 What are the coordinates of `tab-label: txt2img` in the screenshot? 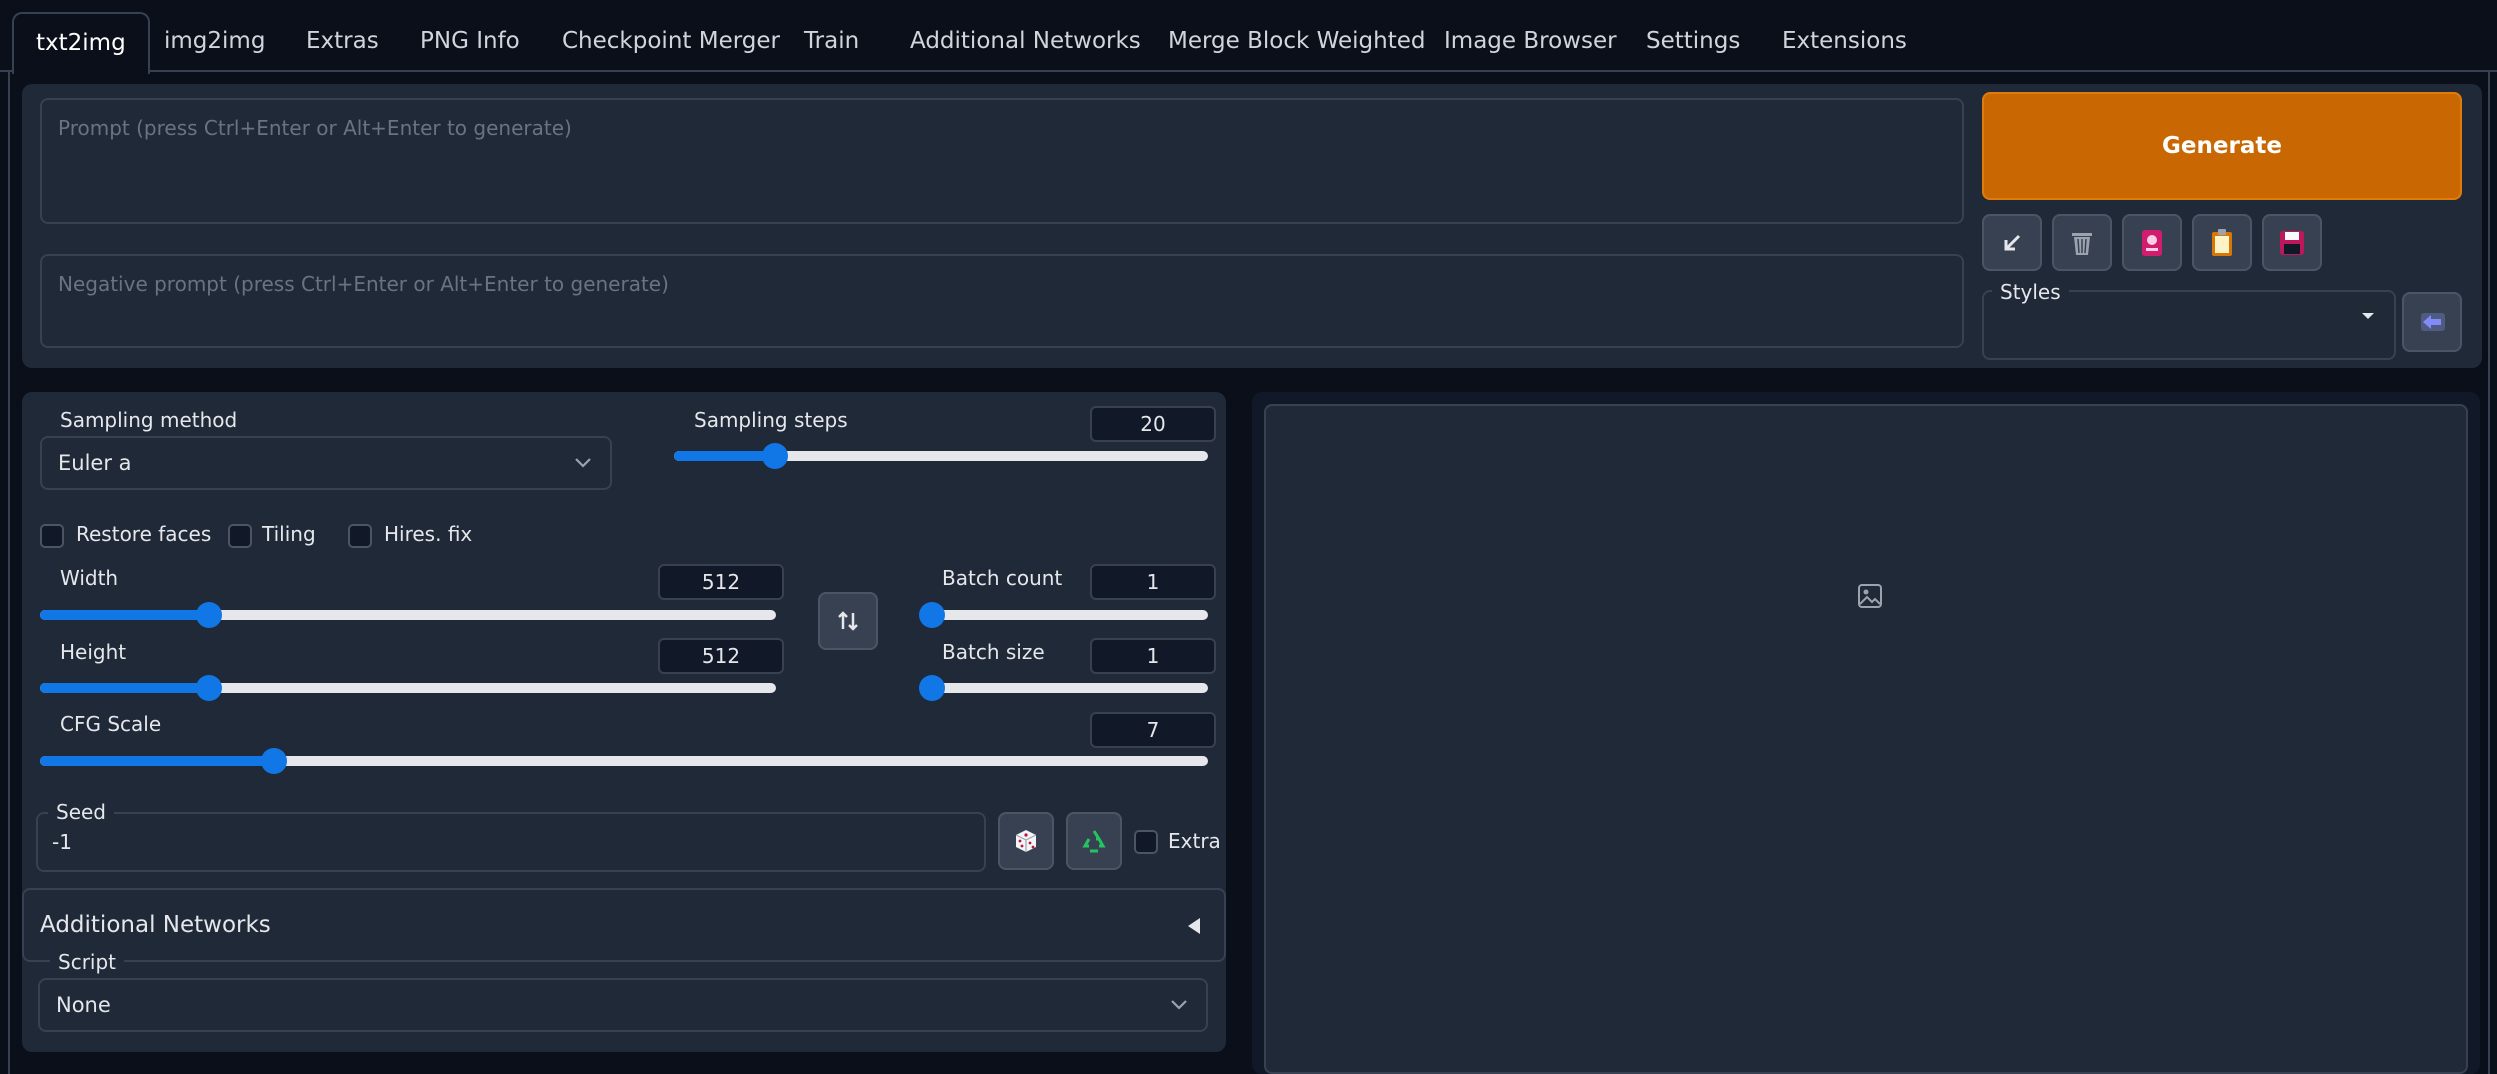 It's located at (81, 43).